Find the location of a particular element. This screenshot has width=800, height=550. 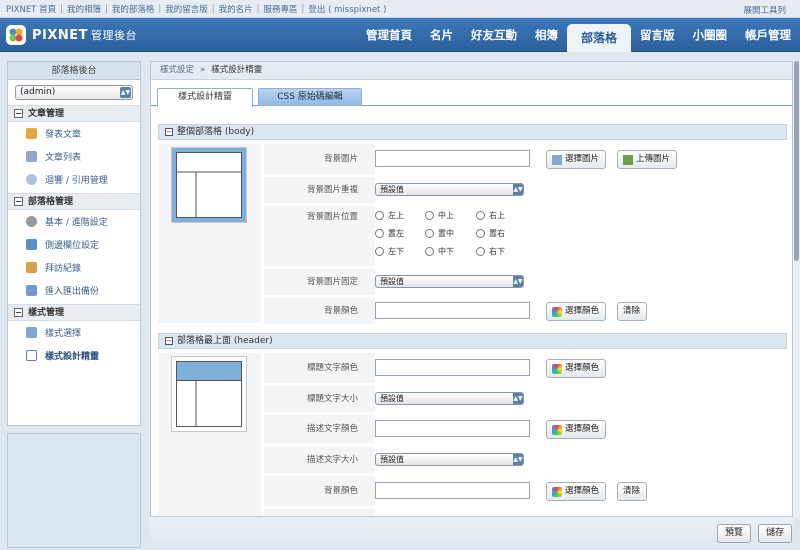

nav-groups: 小圈圈 is located at coordinates (710, 35).